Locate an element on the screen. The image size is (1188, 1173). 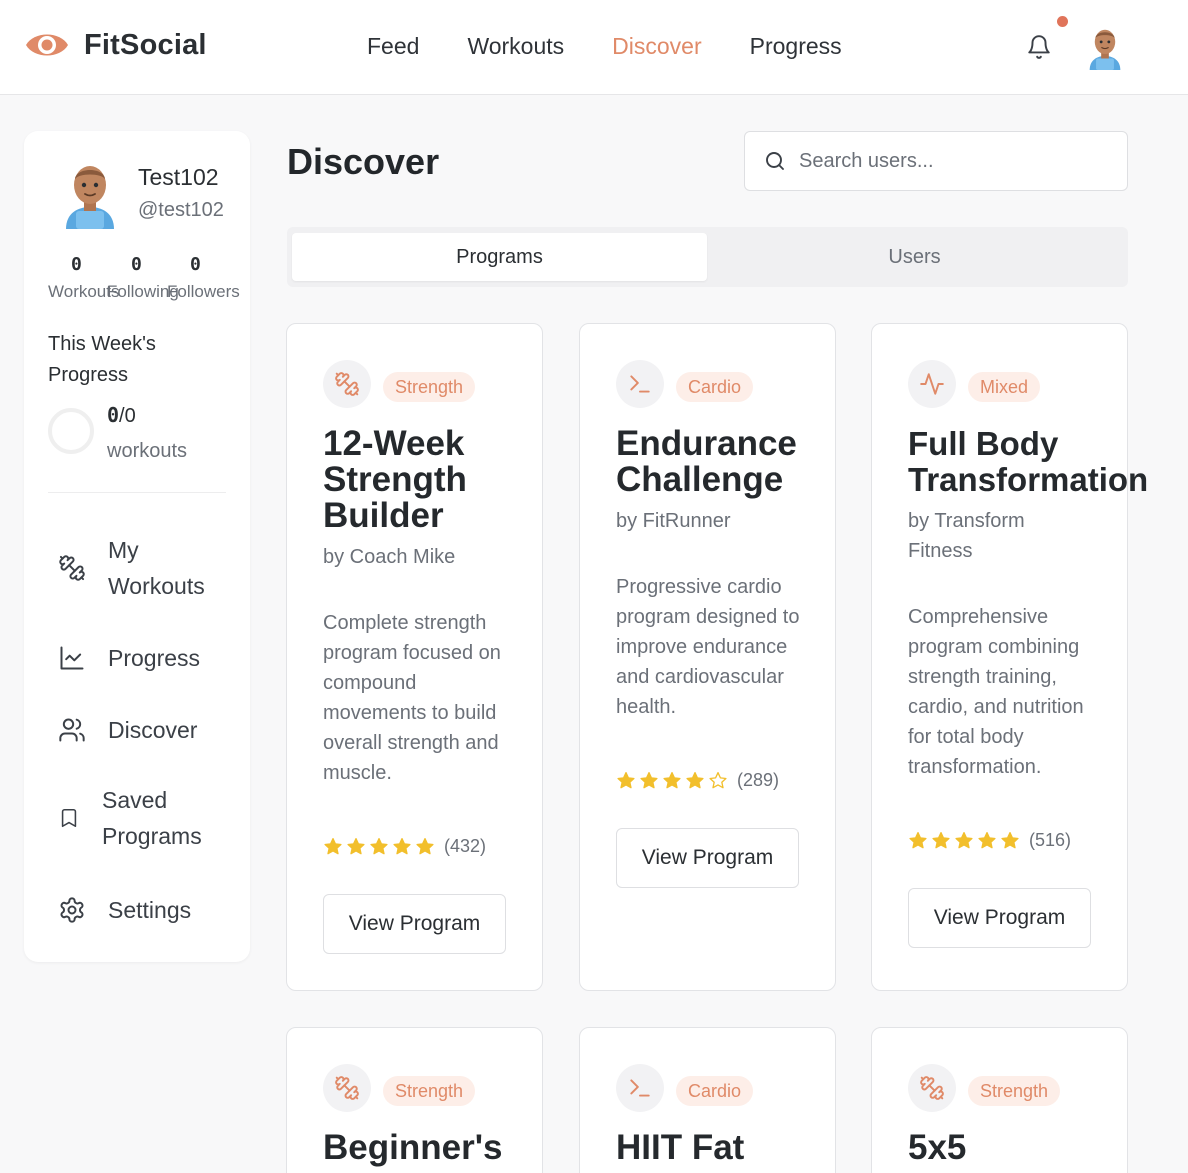
user-avatar is located at coordinates (1105, 47).